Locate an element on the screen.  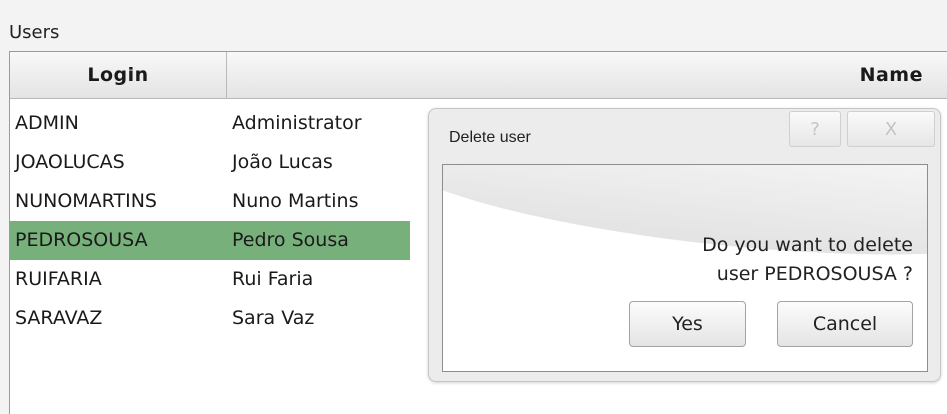
table-row: JOAOLUCAS João Lucas is located at coordinates (210, 162).